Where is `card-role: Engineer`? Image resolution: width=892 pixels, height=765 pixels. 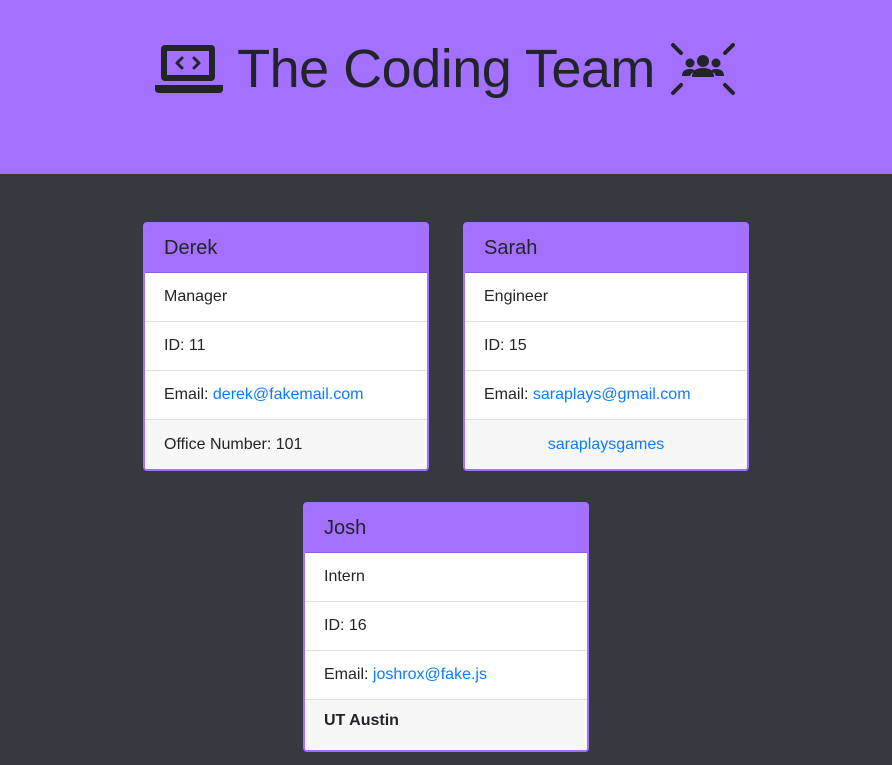 card-role: Engineer is located at coordinates (606, 297).